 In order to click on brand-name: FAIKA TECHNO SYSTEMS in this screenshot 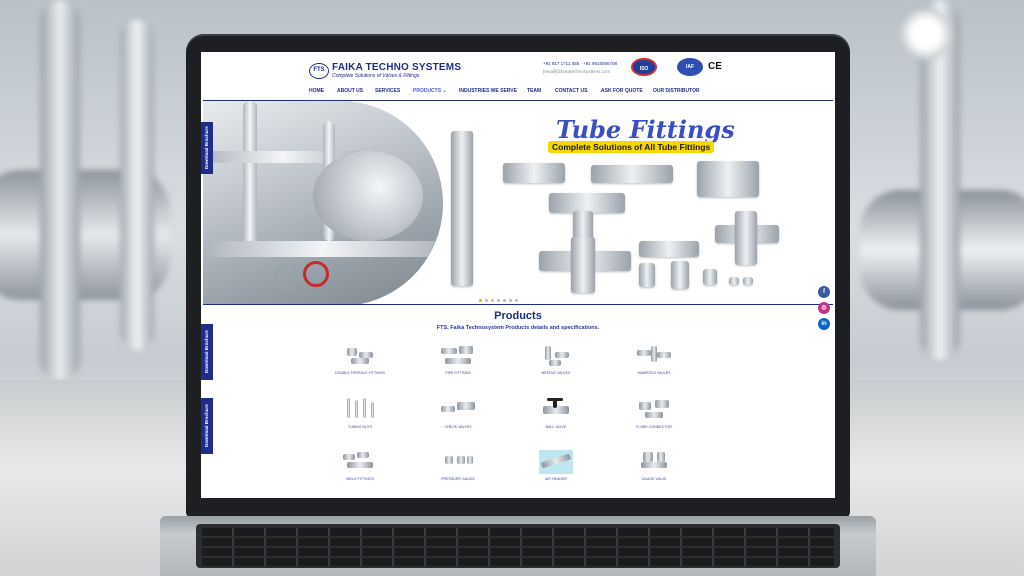, I will do `click(396, 67)`.